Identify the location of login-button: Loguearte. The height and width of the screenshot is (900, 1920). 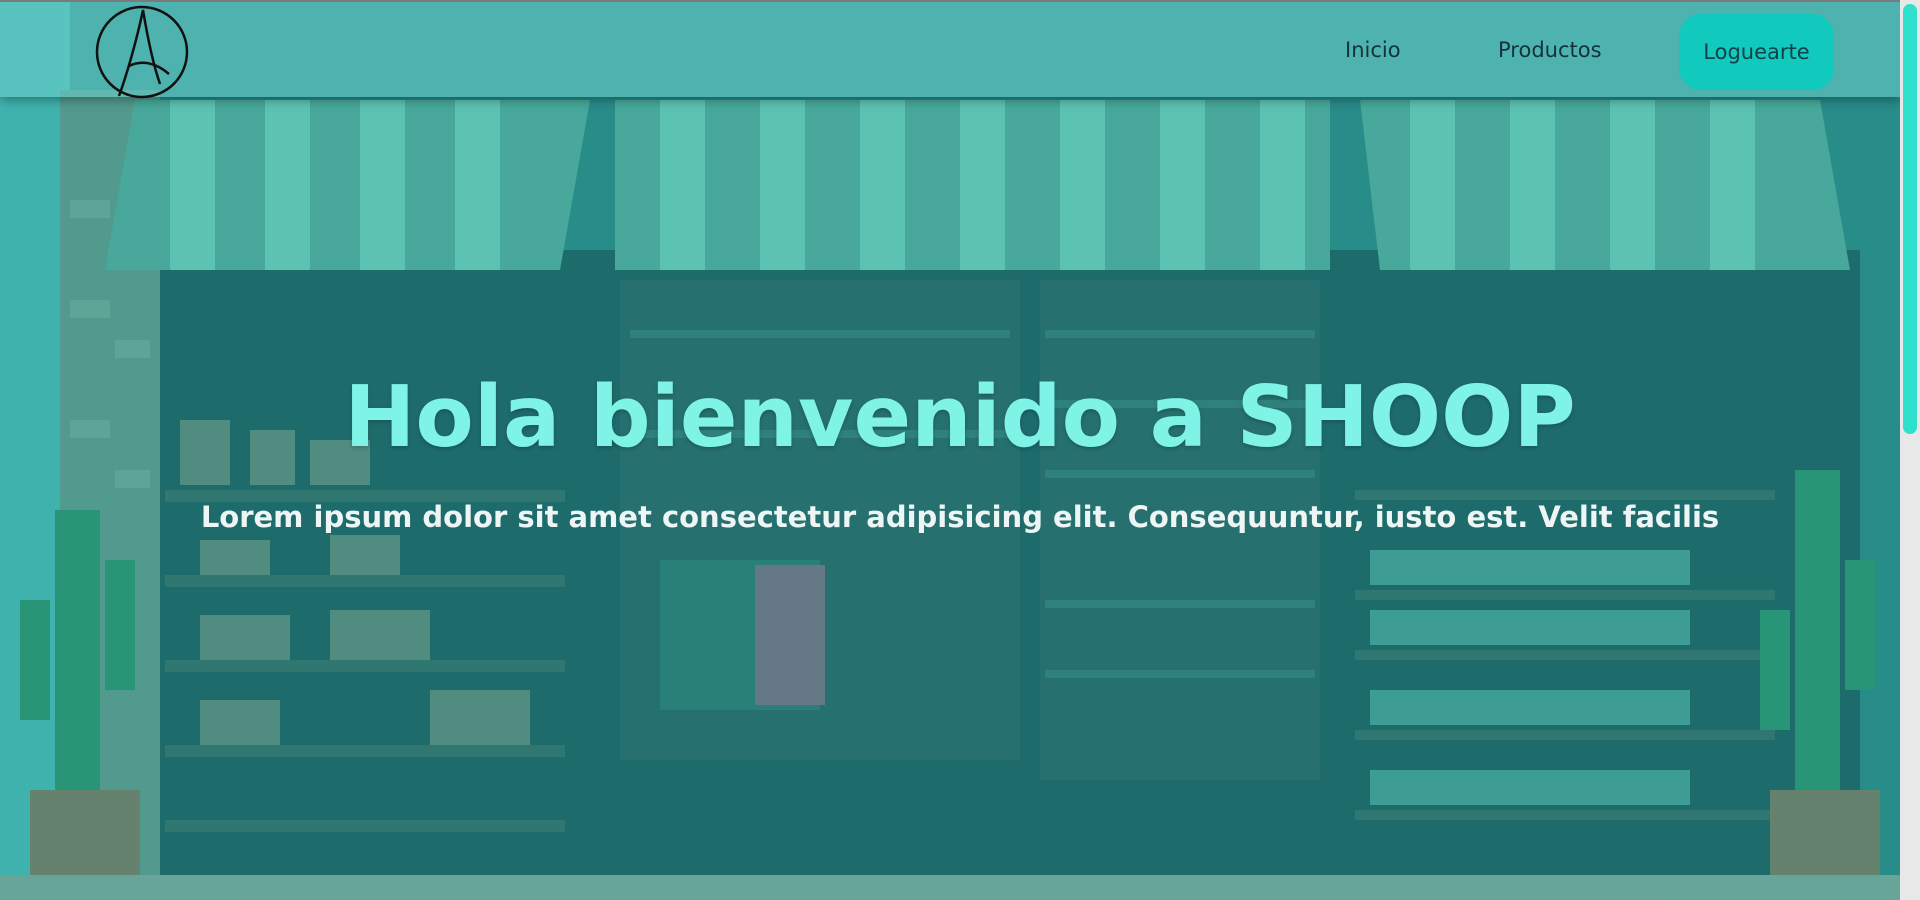
(1756, 52).